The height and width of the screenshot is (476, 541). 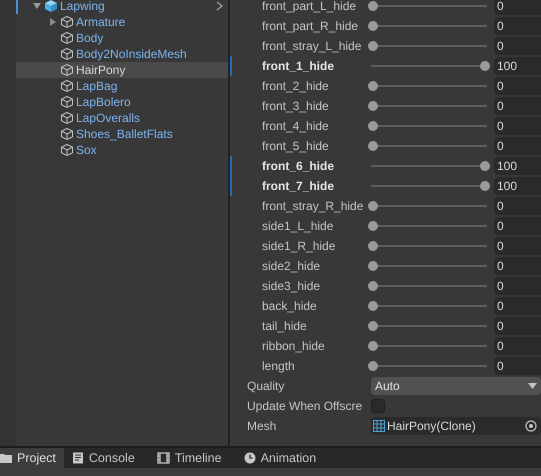 What do you see at coordinates (192, 458) in the screenshot?
I see `panel-tab: Timeline` at bounding box center [192, 458].